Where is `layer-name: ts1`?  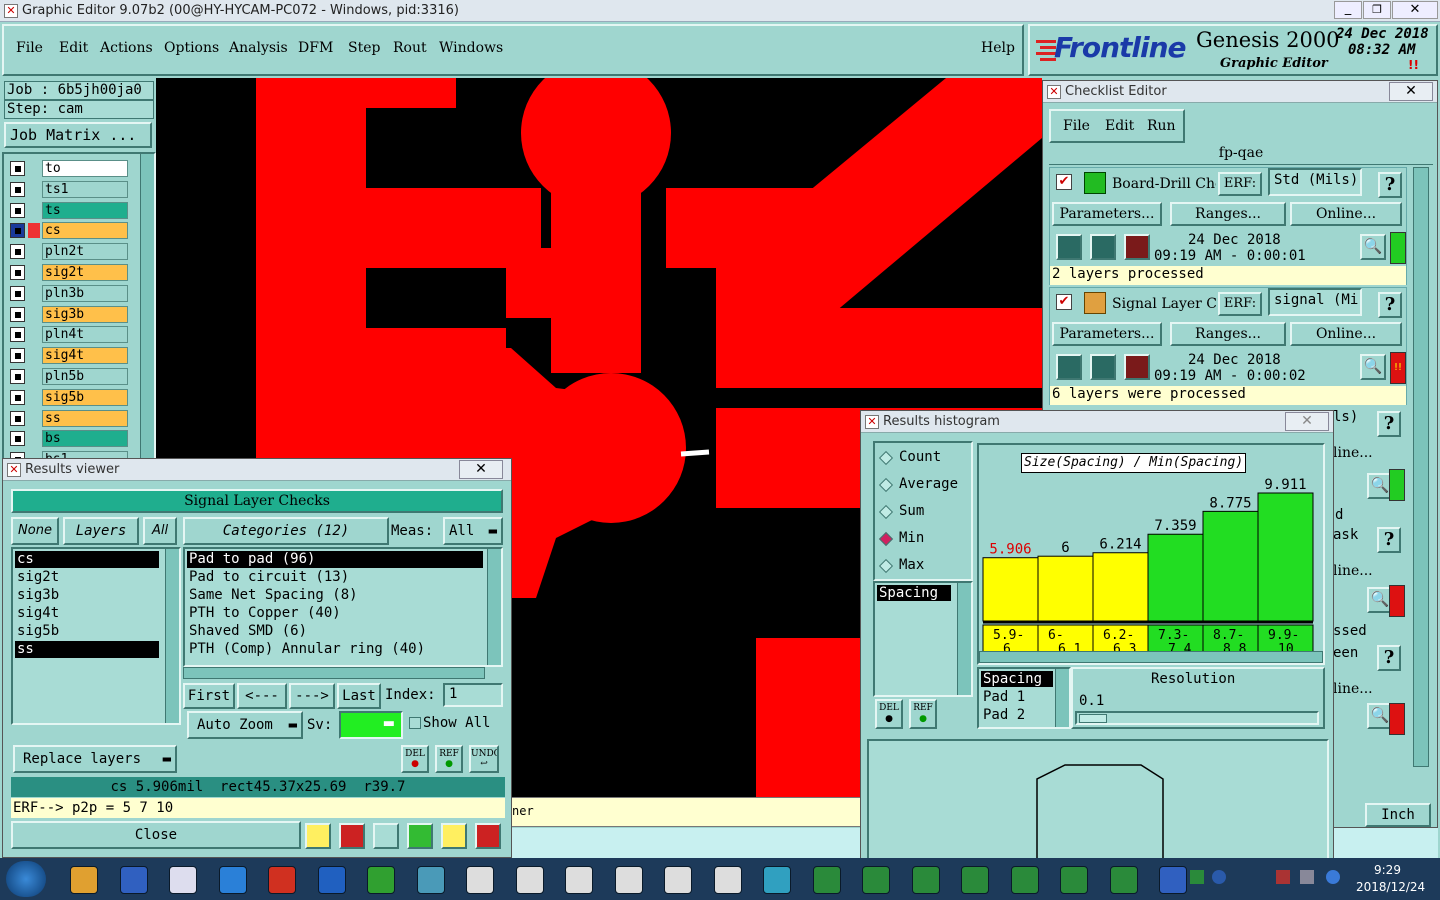 layer-name: ts1 is located at coordinates (85, 189).